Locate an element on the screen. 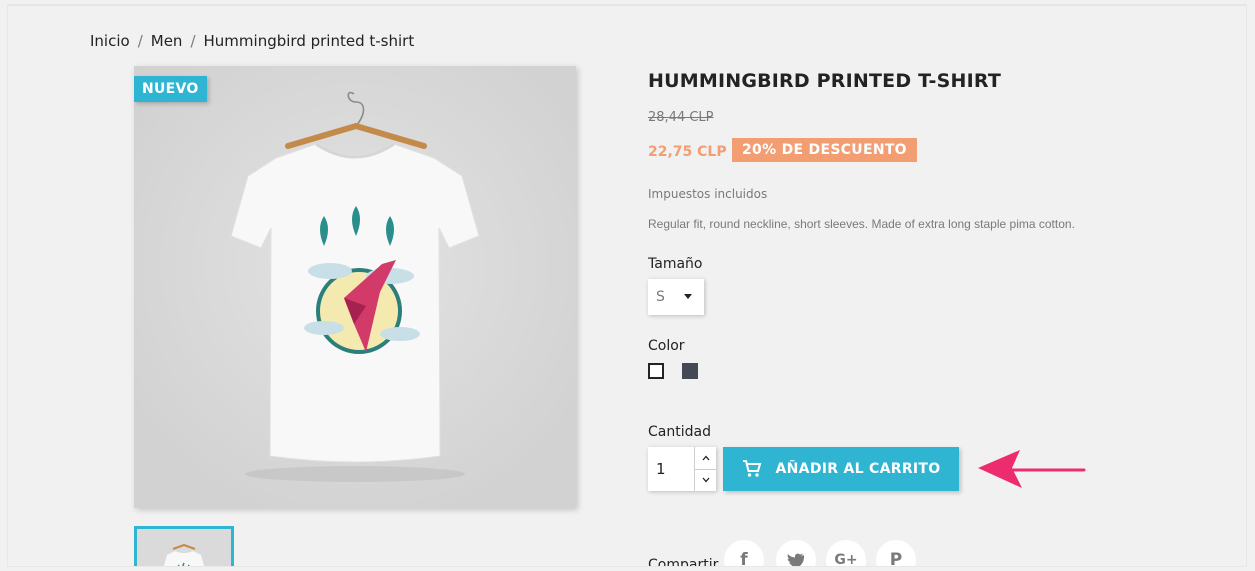 This screenshot has width=1255, height=571. add-to-cart-button: AÑADIR AL CARRITO is located at coordinates (841, 469).